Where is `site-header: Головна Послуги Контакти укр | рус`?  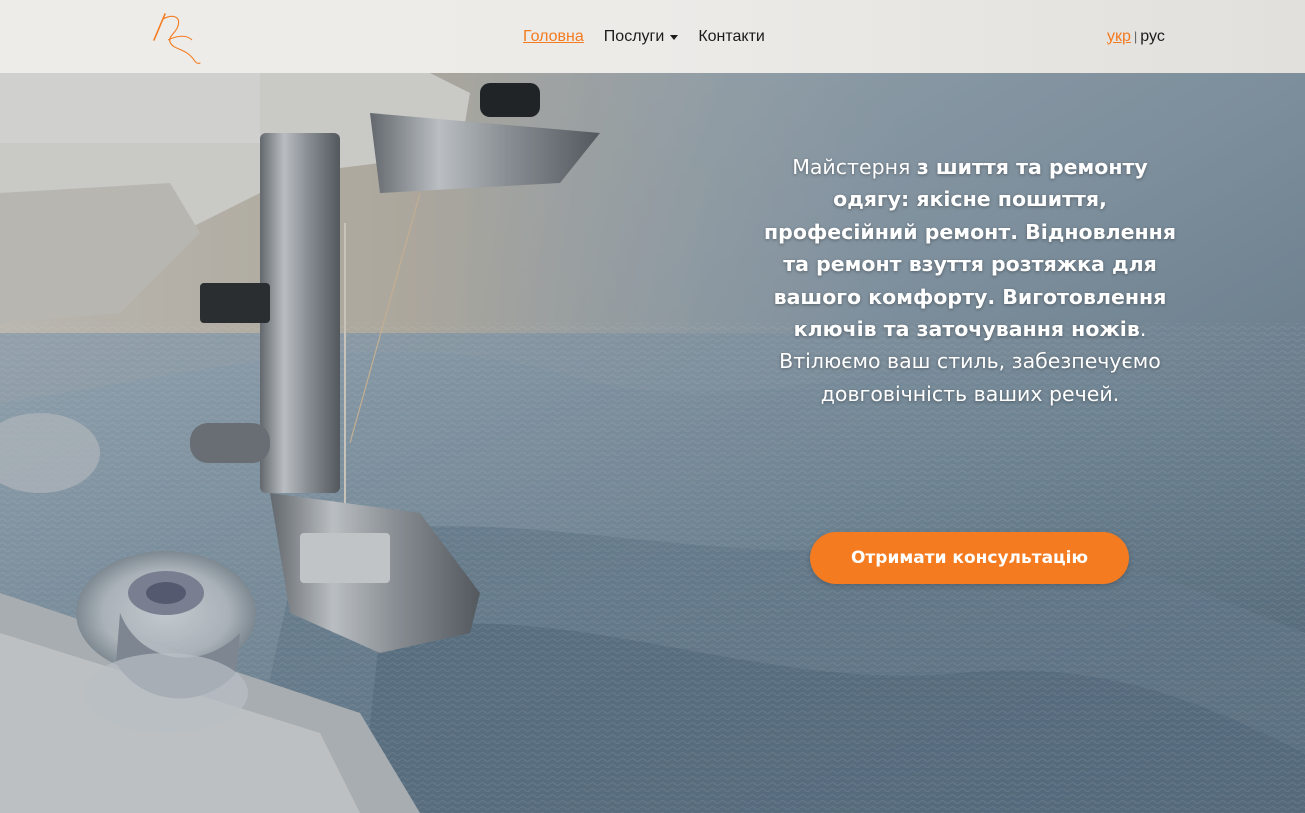
site-header: Головна Послуги Контакти укр | рус is located at coordinates (652, 36).